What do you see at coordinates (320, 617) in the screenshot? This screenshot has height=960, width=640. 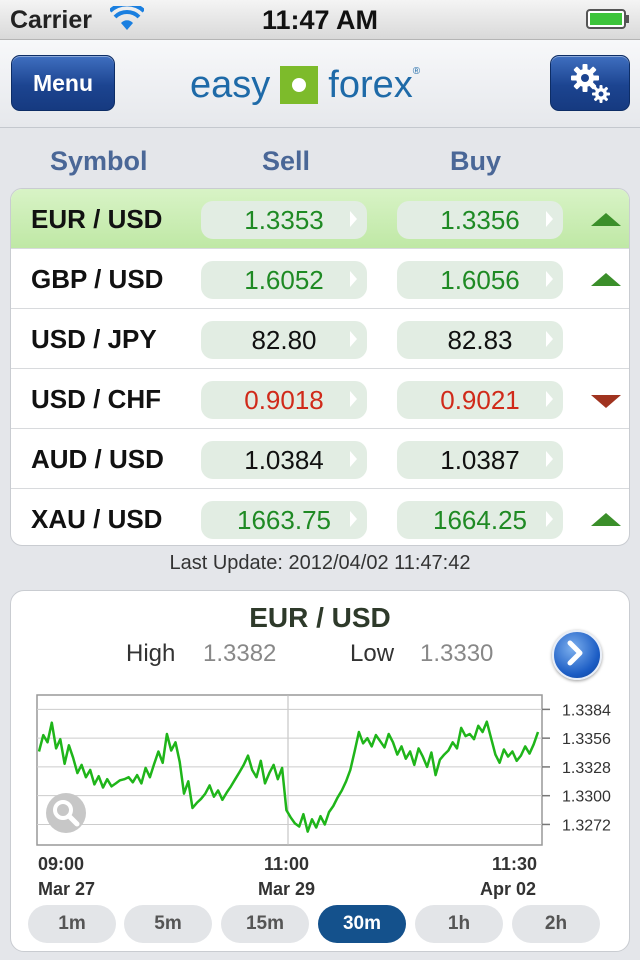 I see `chart-title: EUR / USD` at bounding box center [320, 617].